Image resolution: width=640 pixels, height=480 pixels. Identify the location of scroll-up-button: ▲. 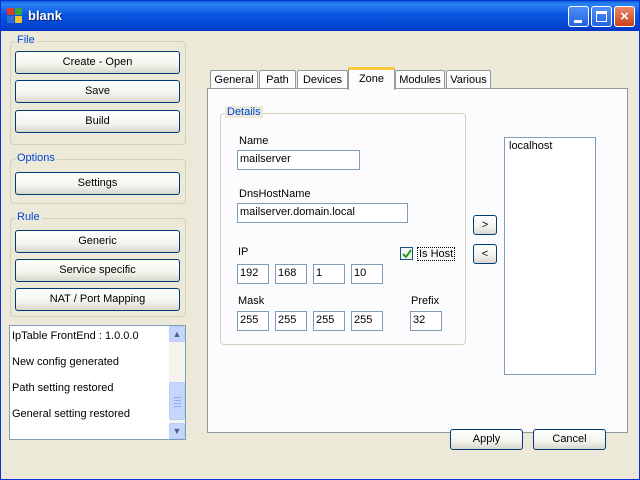
(177, 334).